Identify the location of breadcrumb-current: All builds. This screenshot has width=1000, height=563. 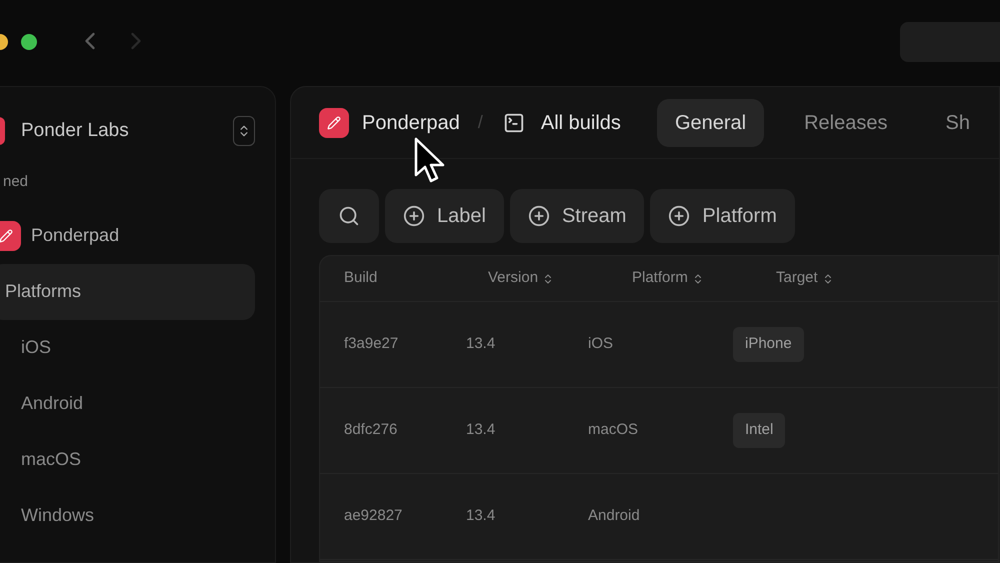
(580, 123).